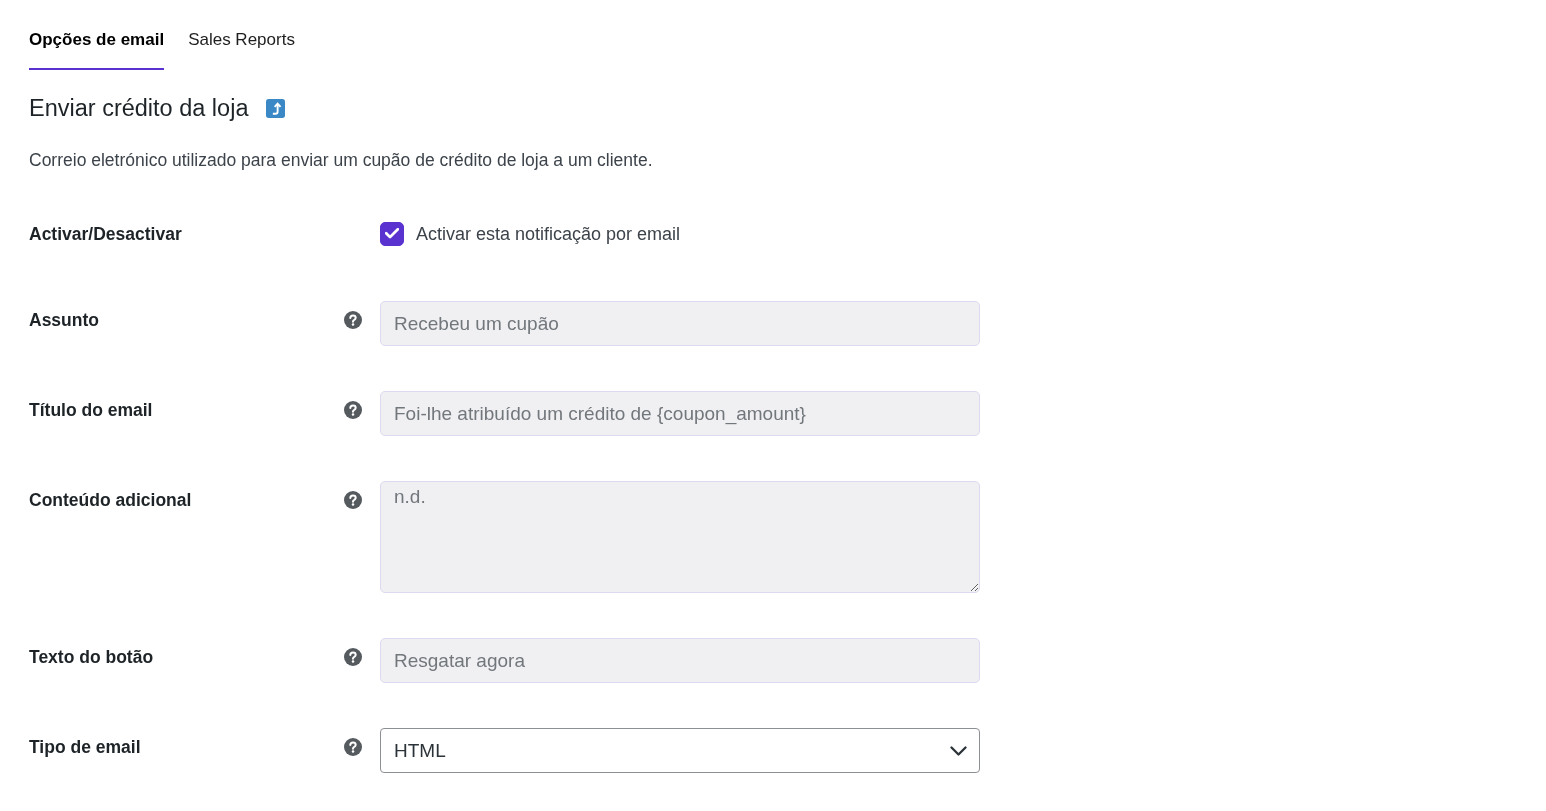 This screenshot has width=1546, height=811. I want to click on section-description: Correio eletrónico utilizado para enviar um cupão de crédito de loja a um cliente., so click(341, 160).